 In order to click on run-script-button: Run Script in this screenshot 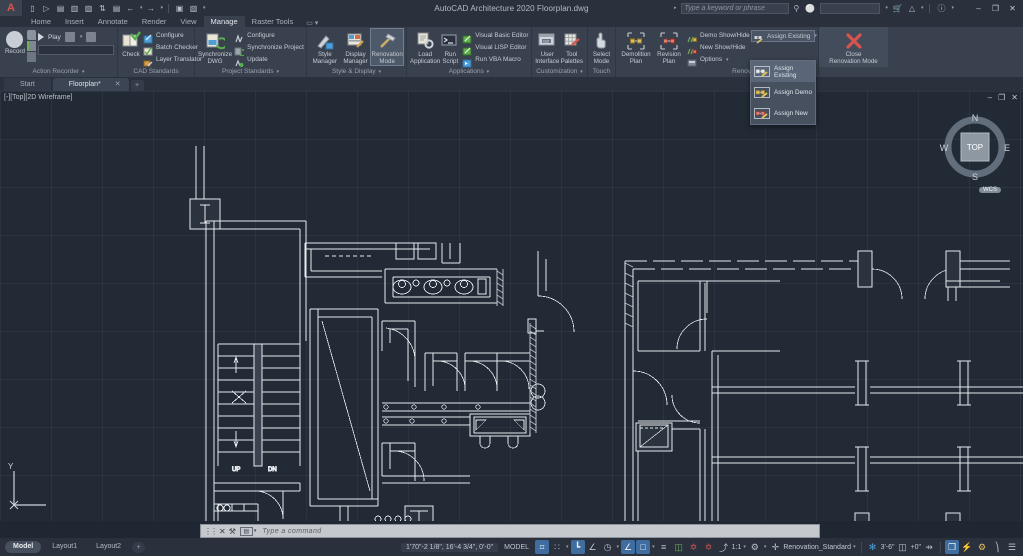, I will do `click(450, 47)`.